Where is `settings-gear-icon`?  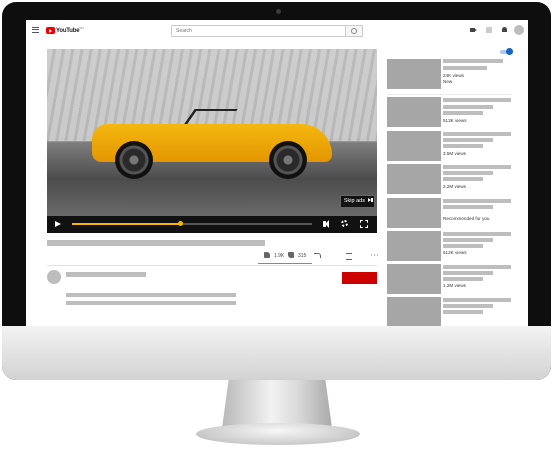
settings-gear-icon is located at coordinates (344, 223).